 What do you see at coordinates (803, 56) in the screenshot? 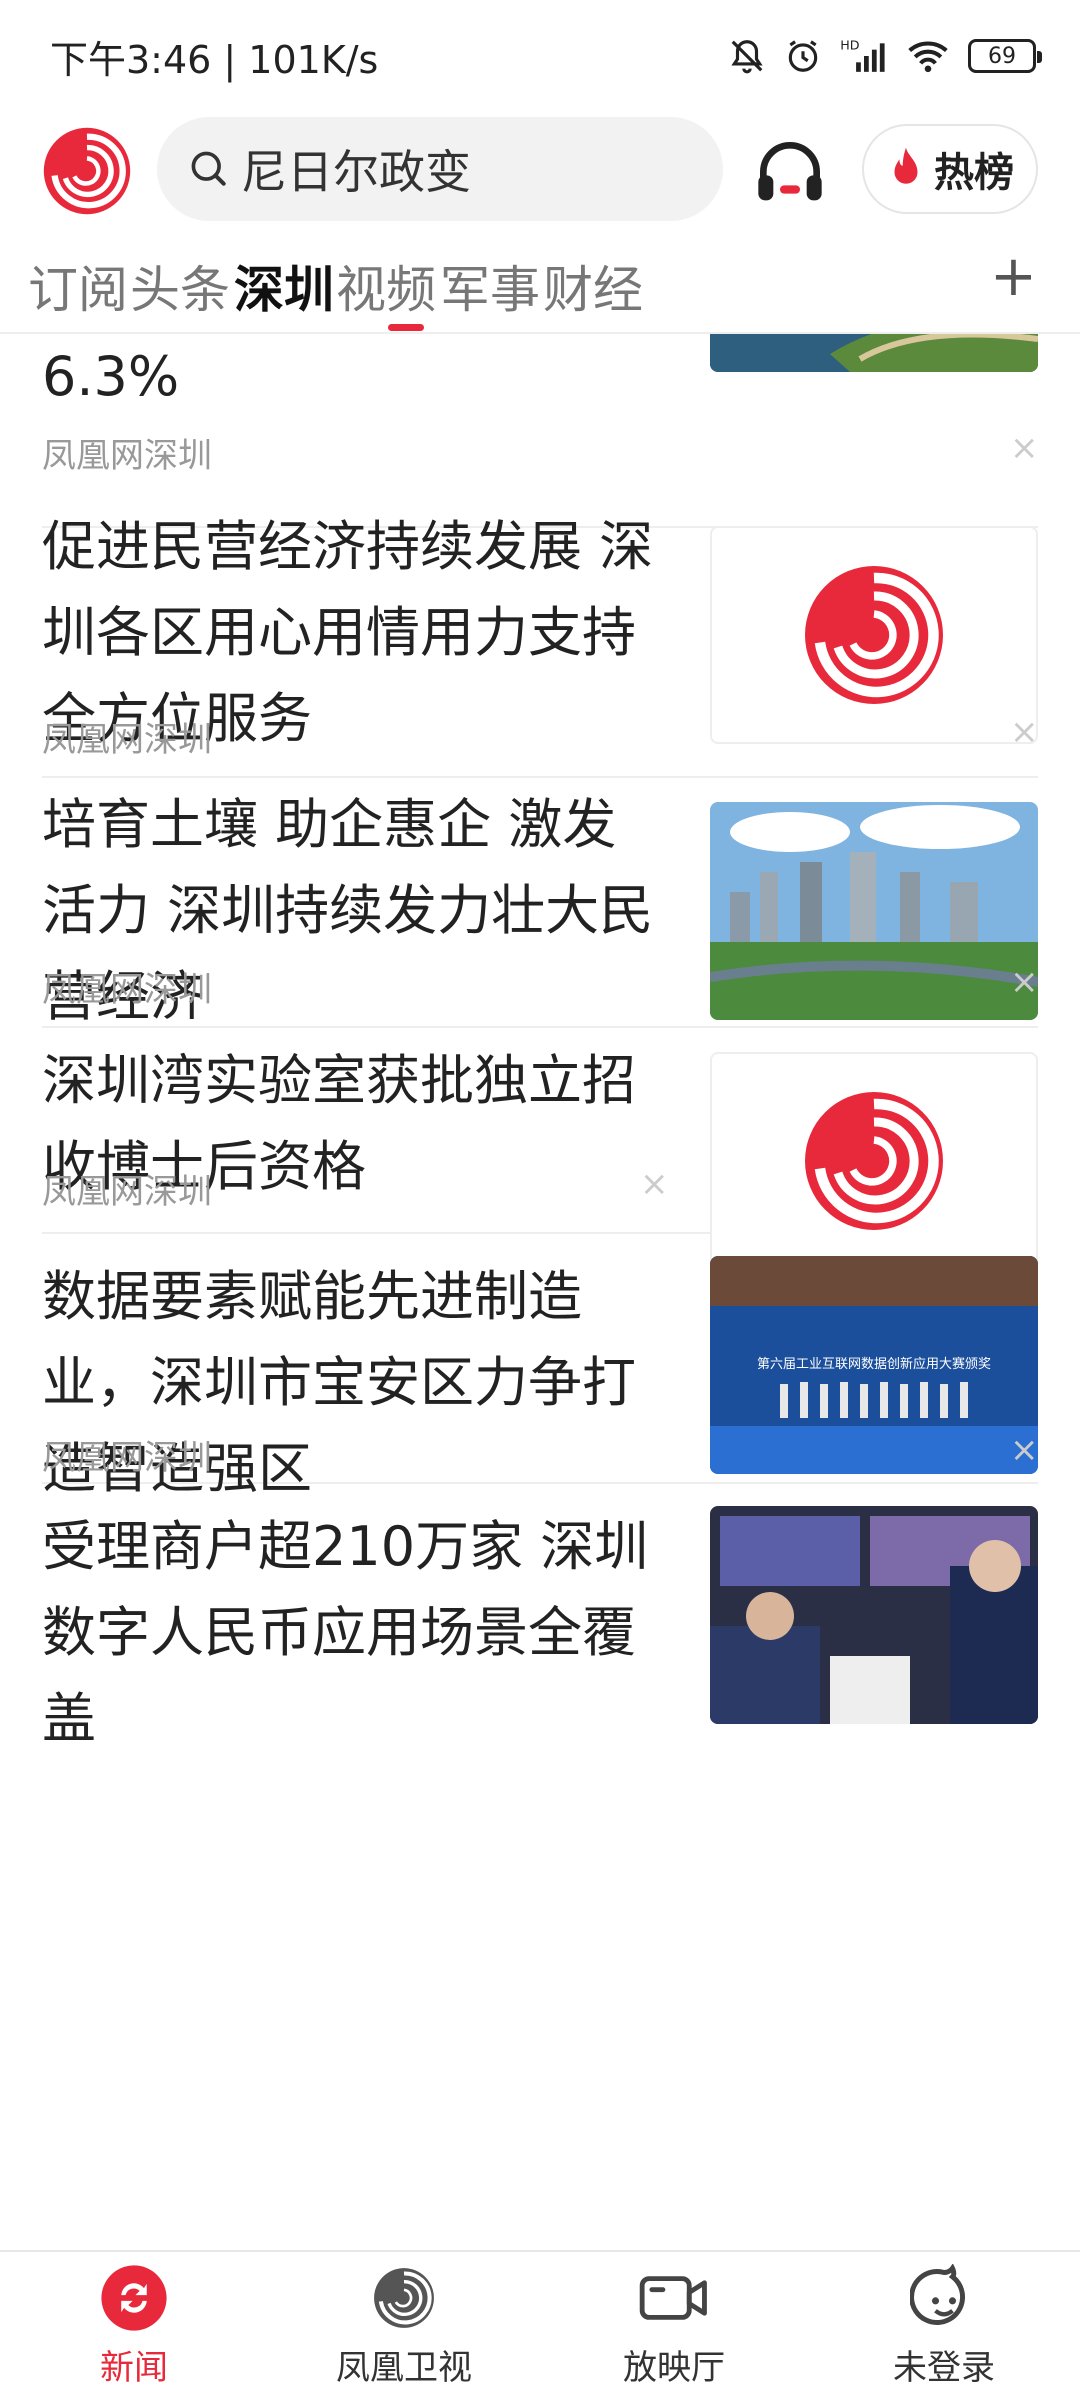
I see `alarm-icon` at bounding box center [803, 56].